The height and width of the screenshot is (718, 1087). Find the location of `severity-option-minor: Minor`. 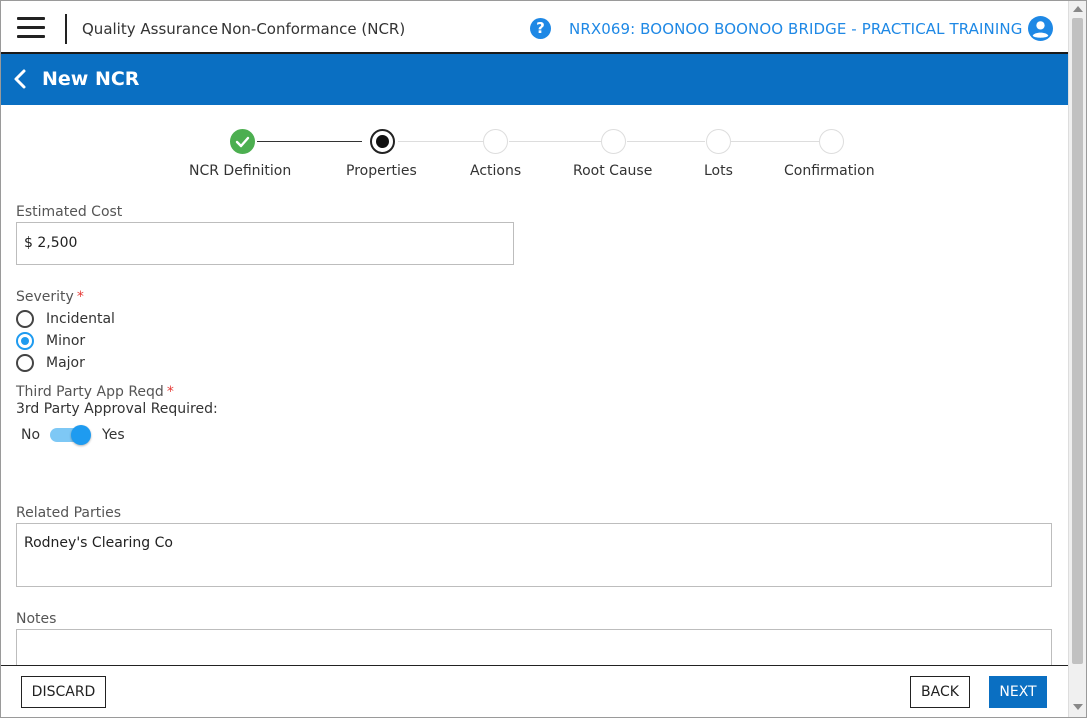

severity-option-minor: Minor is located at coordinates (50, 341).